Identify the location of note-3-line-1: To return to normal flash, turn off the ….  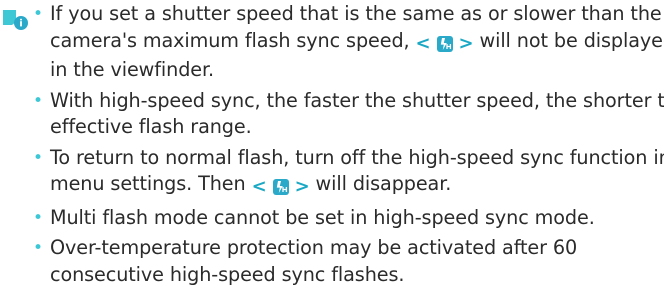
(357, 157).